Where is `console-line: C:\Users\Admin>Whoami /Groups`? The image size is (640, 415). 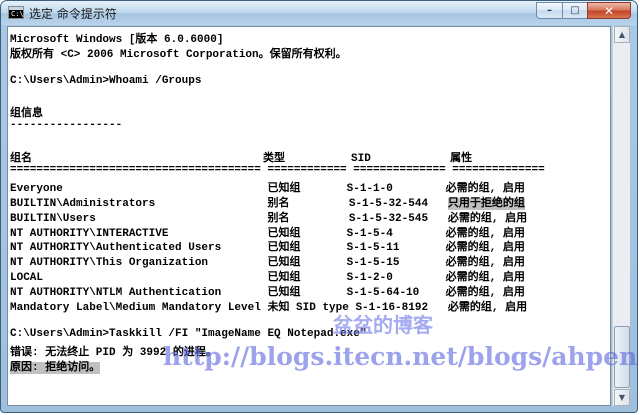
console-line: C:\Users\Admin>Whoami /Groups is located at coordinates (310, 82).